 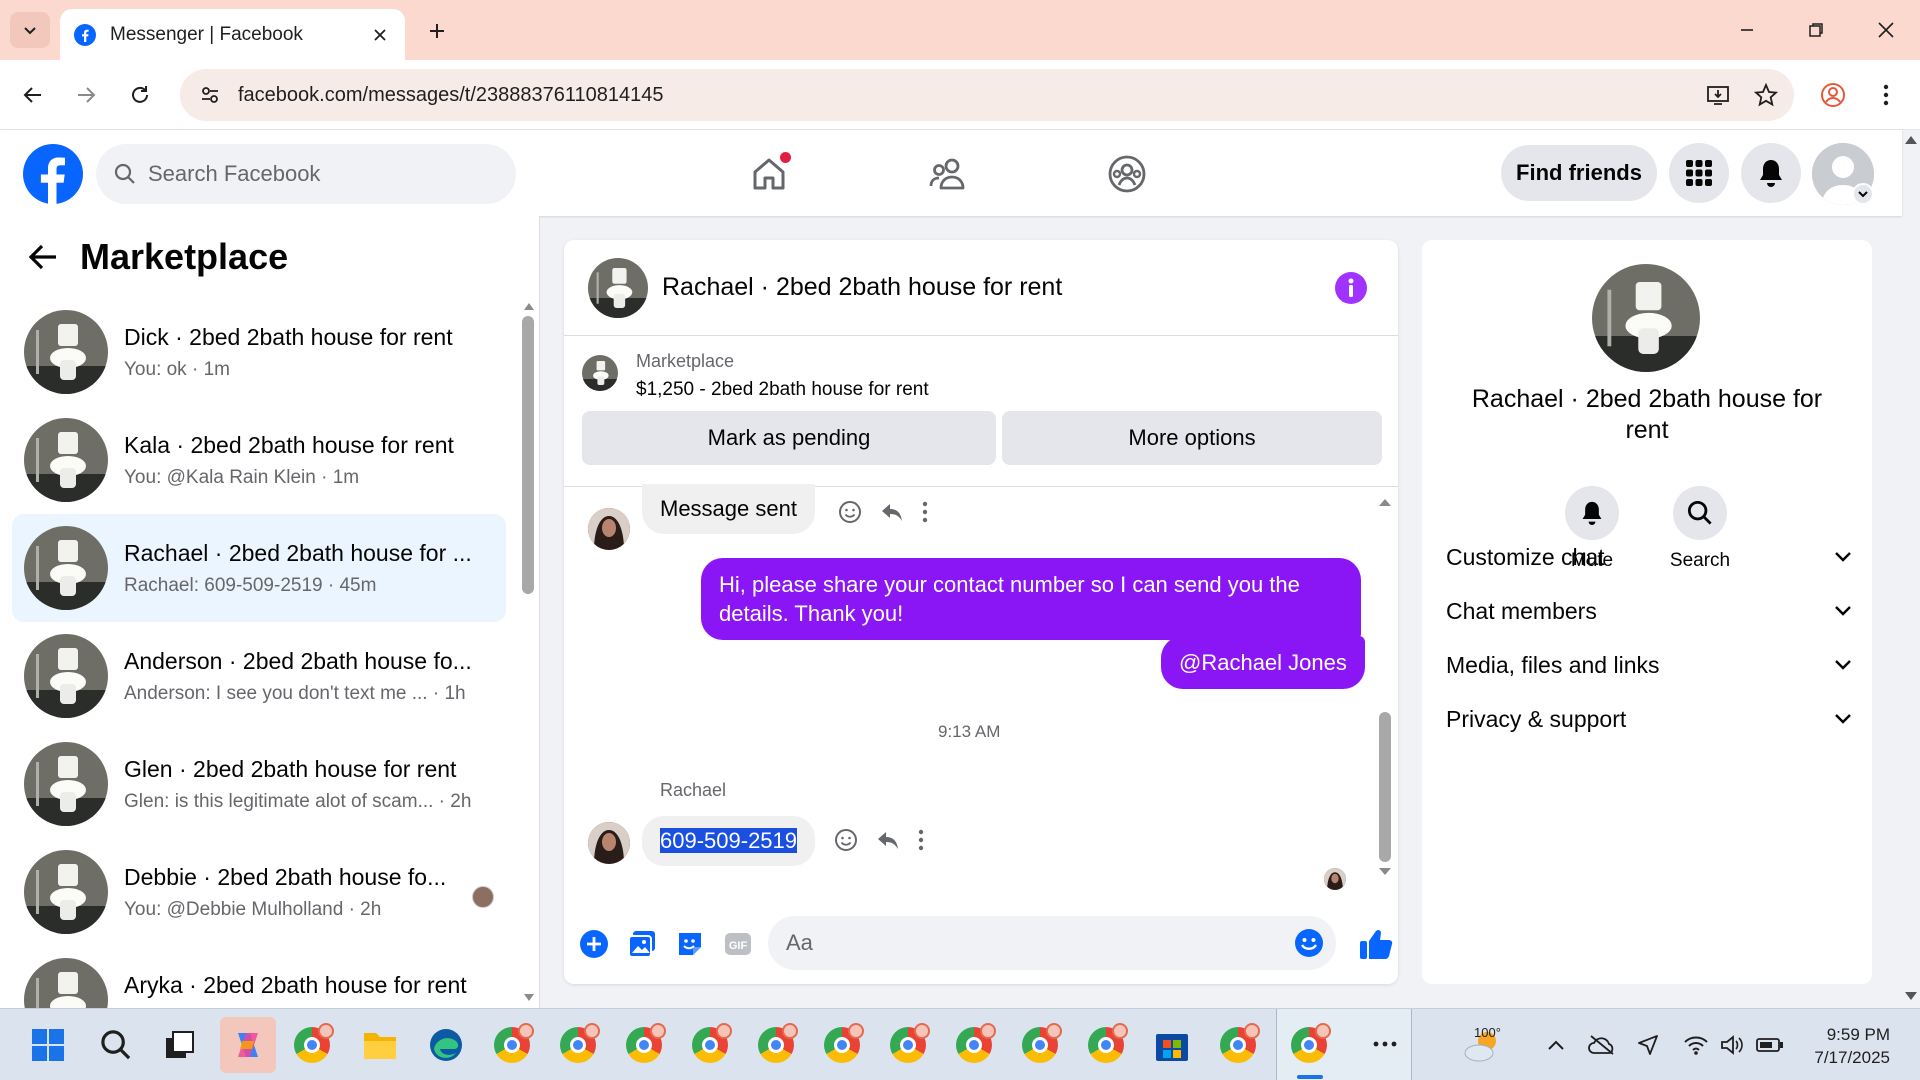 I want to click on taskbar-chrome-active-group, so click(x=1344, y=1044).